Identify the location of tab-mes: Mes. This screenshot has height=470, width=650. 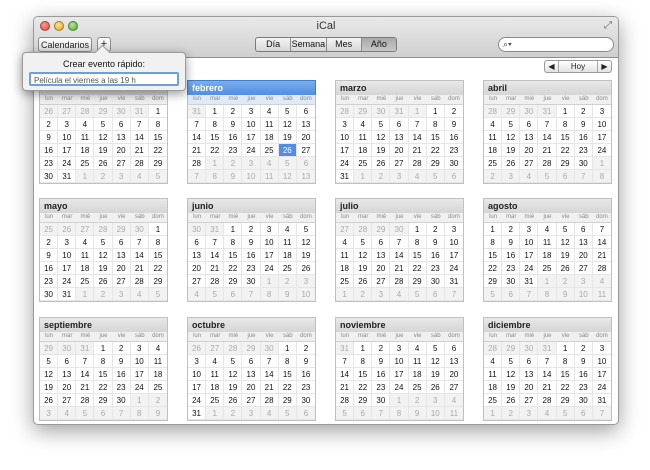
(344, 44).